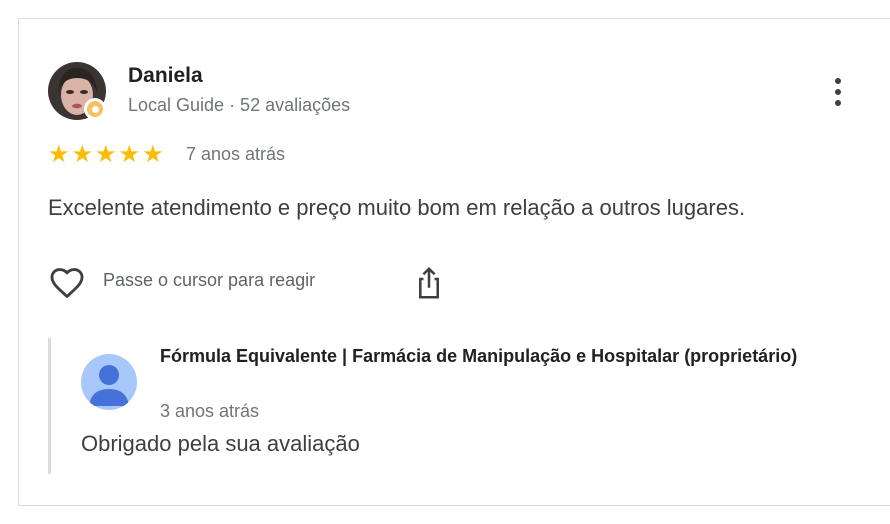 This screenshot has height=524, width=890. I want to click on share-icon, so click(429, 282).